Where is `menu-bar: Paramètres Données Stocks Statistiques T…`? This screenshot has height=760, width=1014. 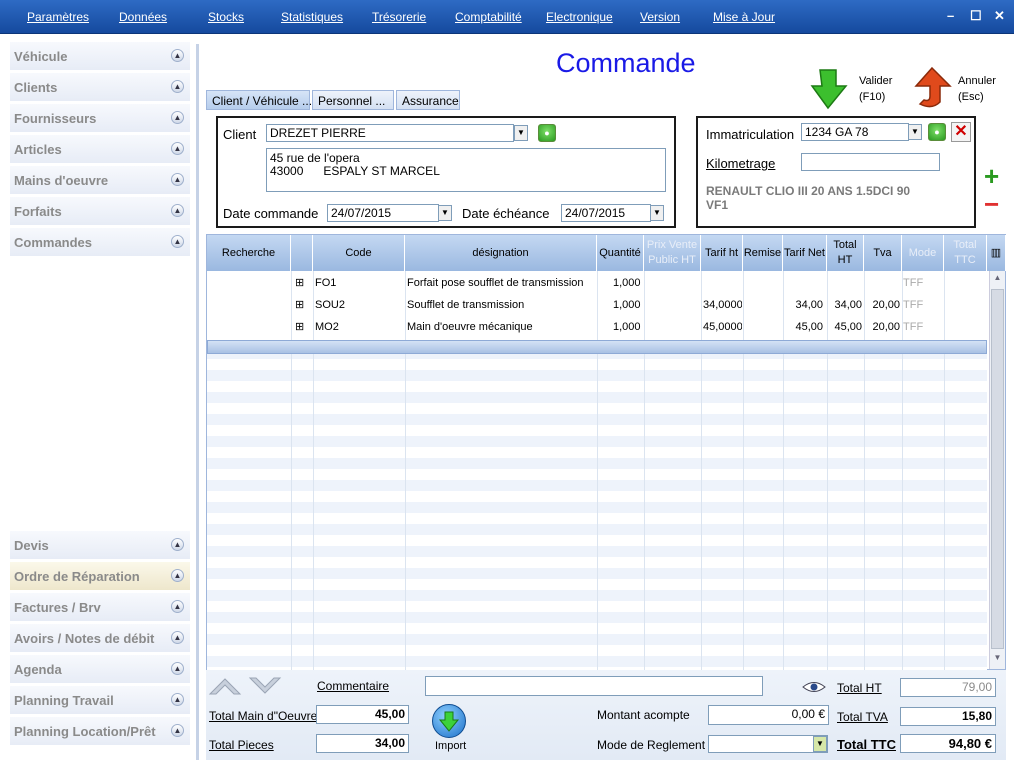
menu-bar: Paramètres Données Stocks Statistiques T… is located at coordinates (507, 17).